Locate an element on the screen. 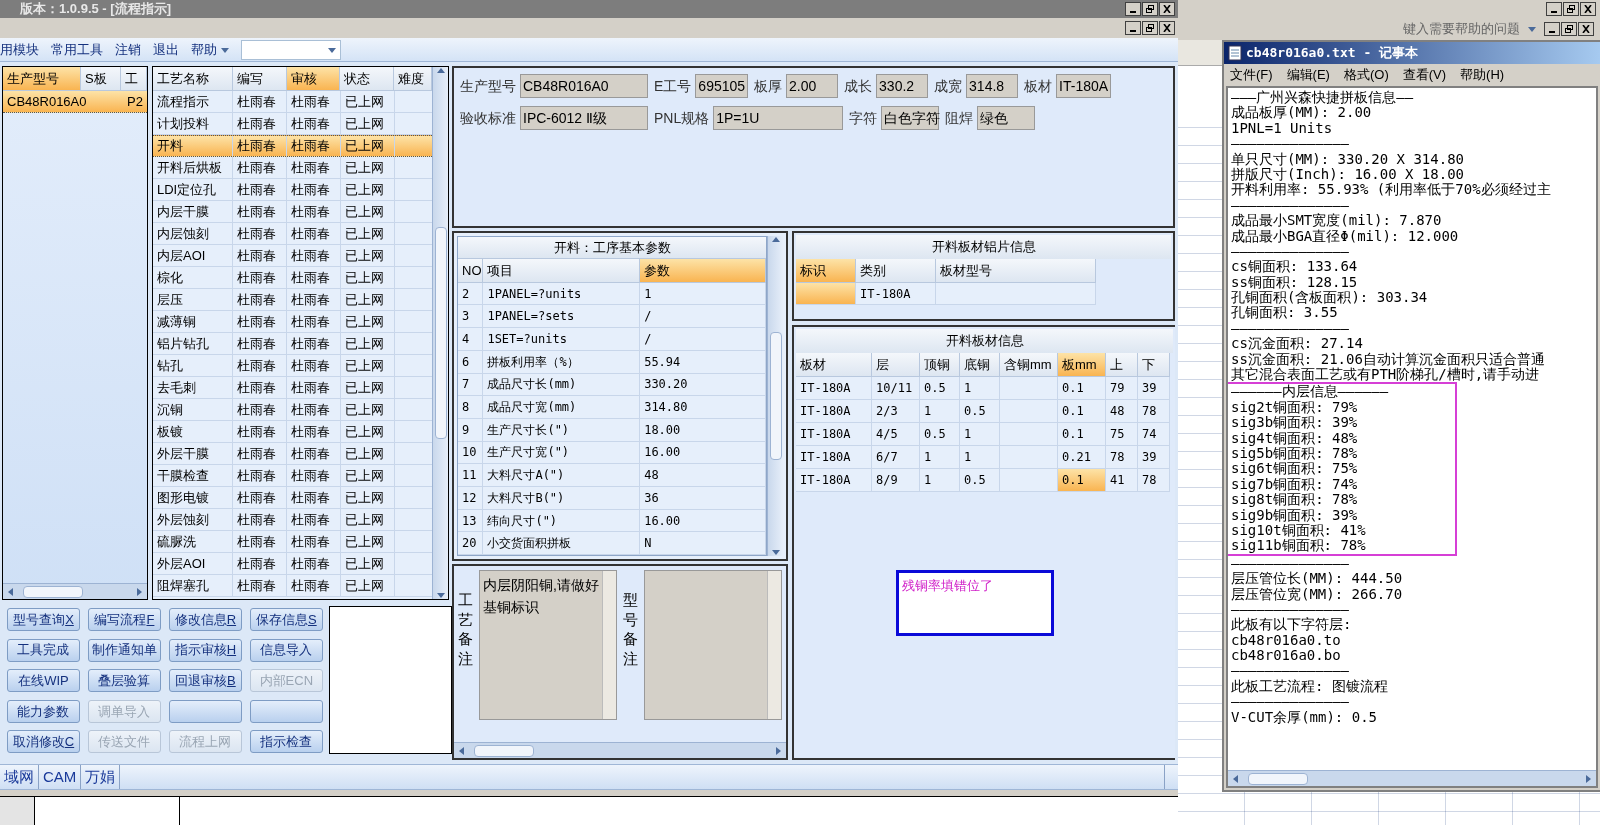 The image size is (1600, 825). column-header: 审核 is located at coordinates (313, 79).